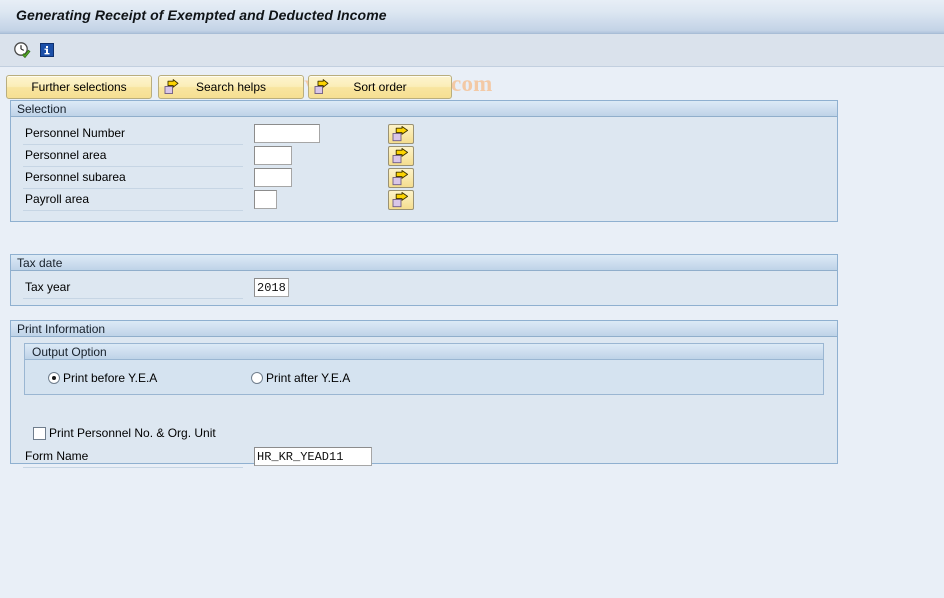  I want to click on personnel-number-label: Personnel Number, so click(75, 133).